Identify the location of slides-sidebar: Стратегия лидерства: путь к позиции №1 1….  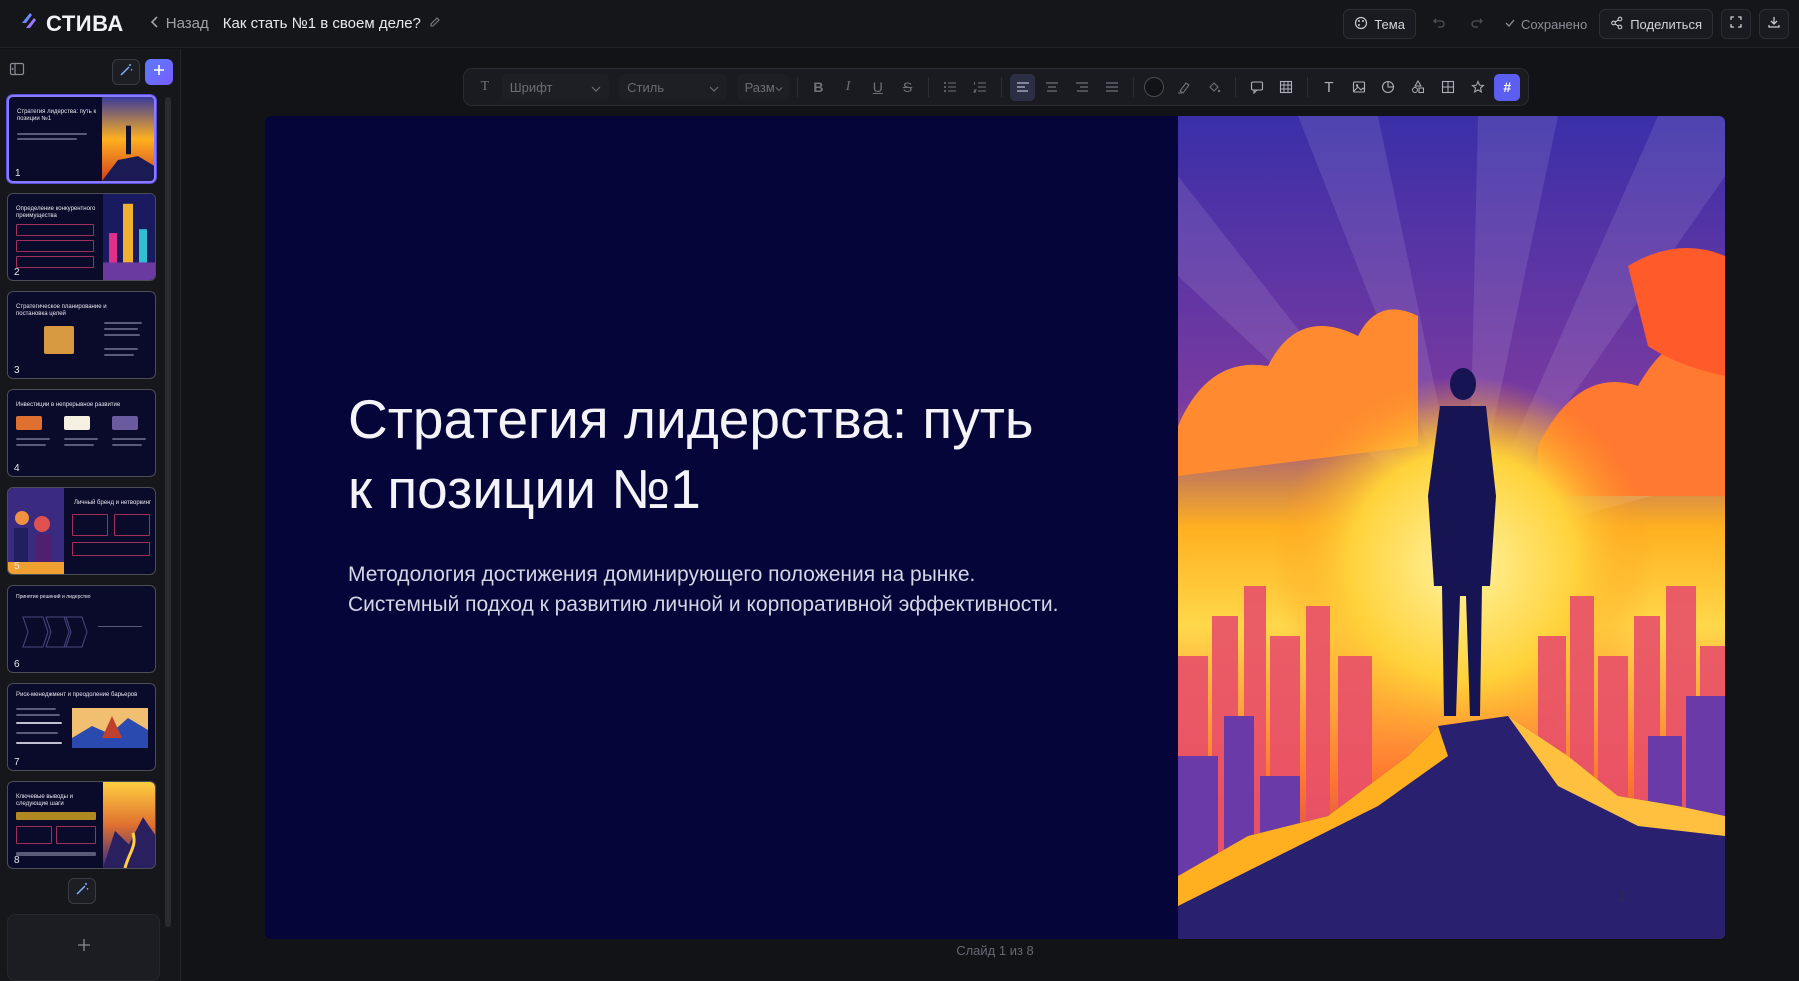
(90, 515).